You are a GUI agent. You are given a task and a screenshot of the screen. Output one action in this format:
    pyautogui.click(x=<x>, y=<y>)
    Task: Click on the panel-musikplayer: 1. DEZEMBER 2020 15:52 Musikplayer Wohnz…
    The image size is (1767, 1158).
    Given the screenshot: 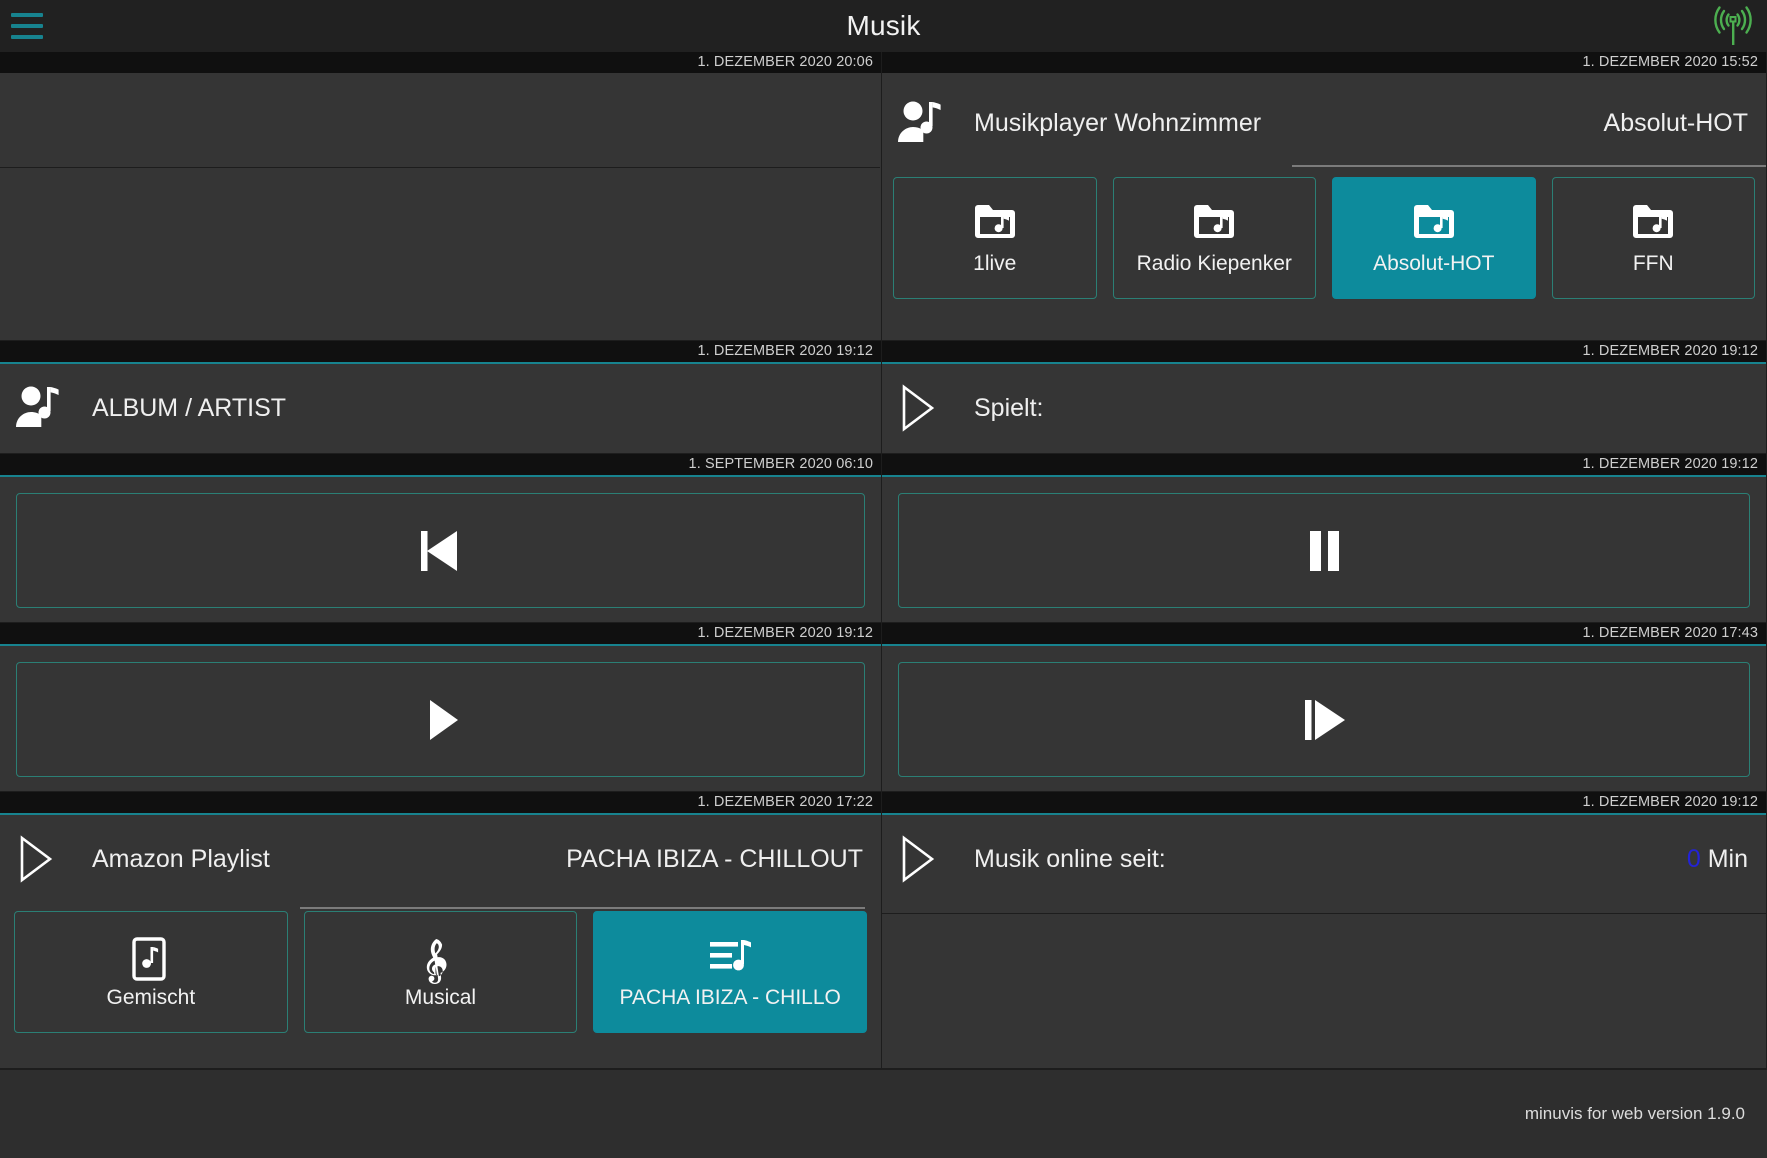 What is the action you would take?
    pyautogui.click(x=1324, y=196)
    